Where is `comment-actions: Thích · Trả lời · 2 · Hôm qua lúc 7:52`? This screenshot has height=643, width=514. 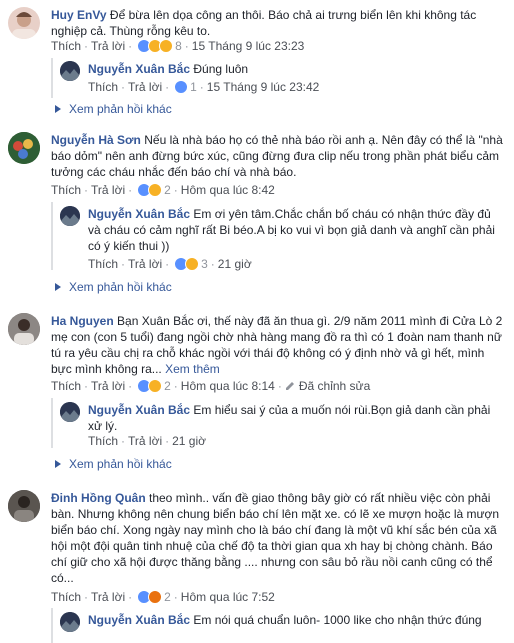 comment-actions: Thích · Trả lời · 2 · Hôm qua lúc 7:52 is located at coordinates (163, 598).